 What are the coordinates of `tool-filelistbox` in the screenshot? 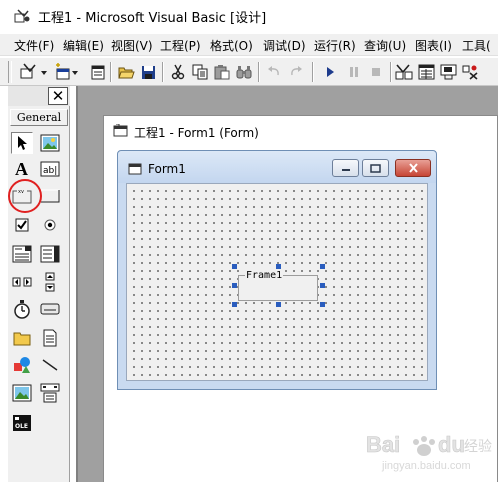 It's located at (50, 338).